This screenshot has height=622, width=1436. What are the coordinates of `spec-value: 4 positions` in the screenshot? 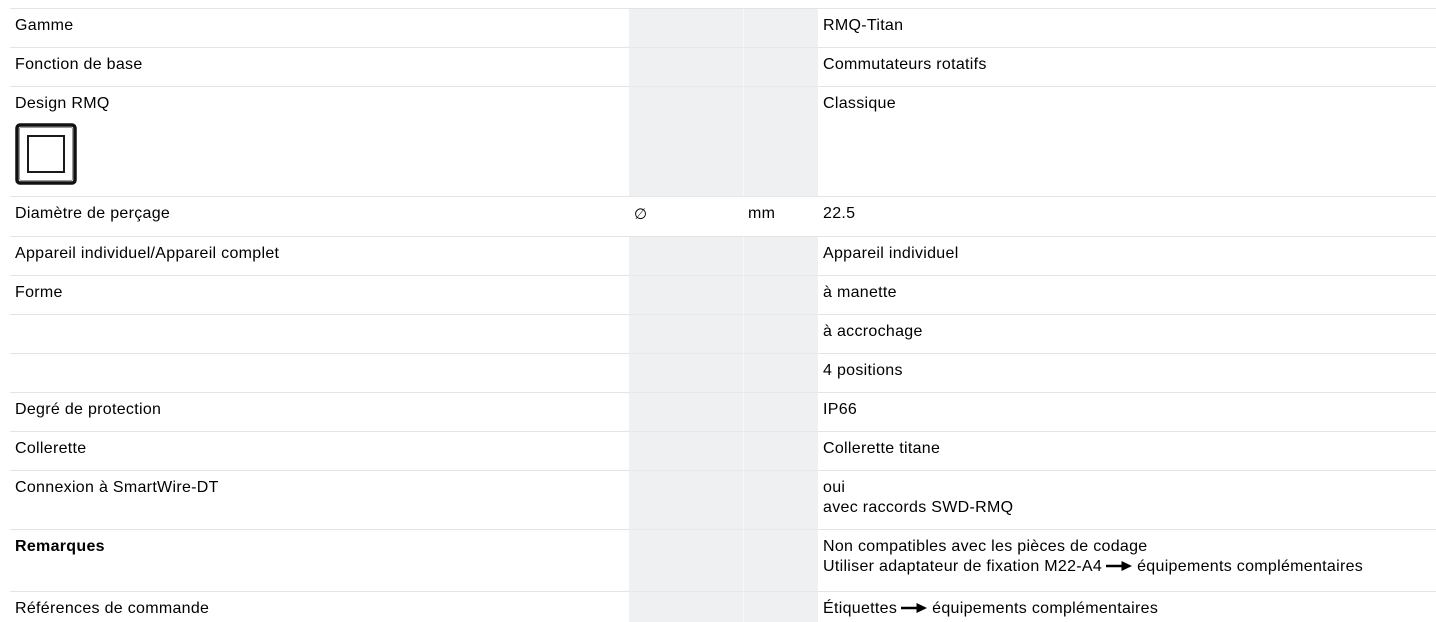 It's located at (1127, 373).